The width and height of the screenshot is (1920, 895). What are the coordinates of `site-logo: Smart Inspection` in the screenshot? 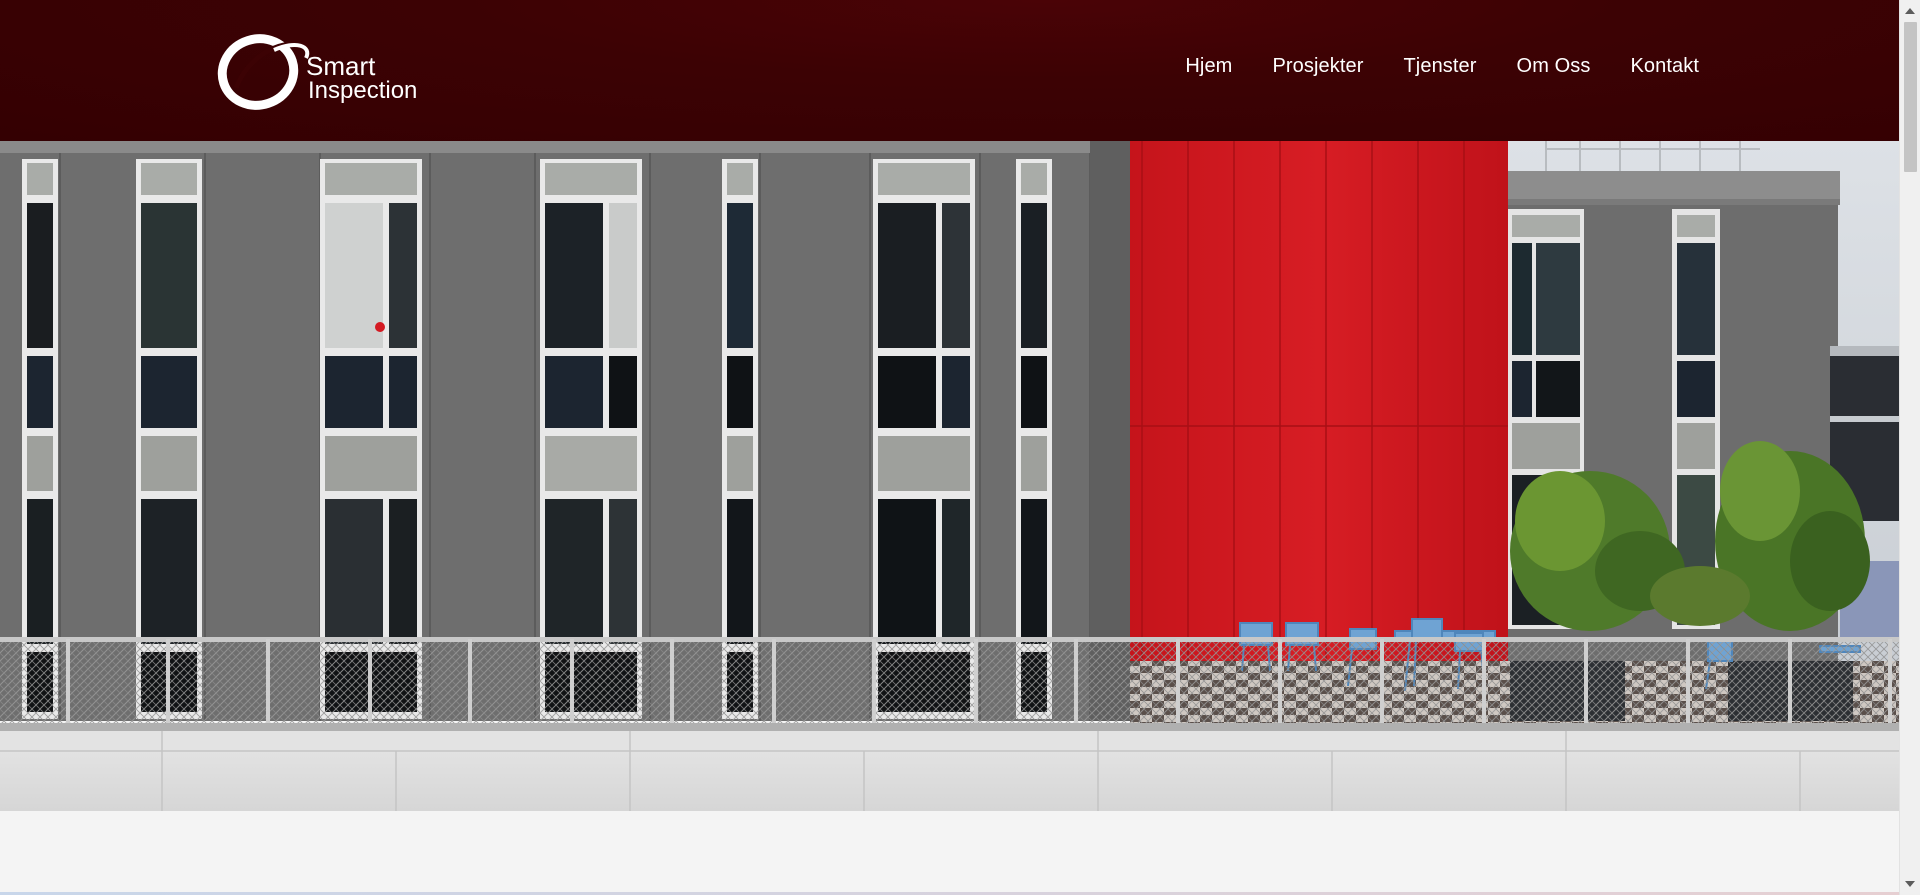 It's located at (316, 71).